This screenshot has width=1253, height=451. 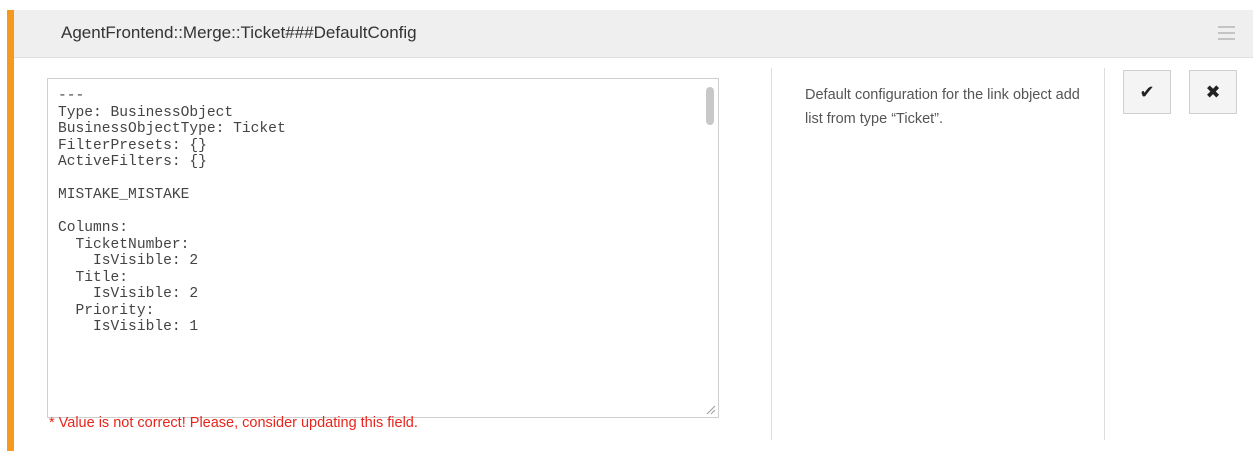 I want to click on save-button: ✔, so click(x=1147, y=92).